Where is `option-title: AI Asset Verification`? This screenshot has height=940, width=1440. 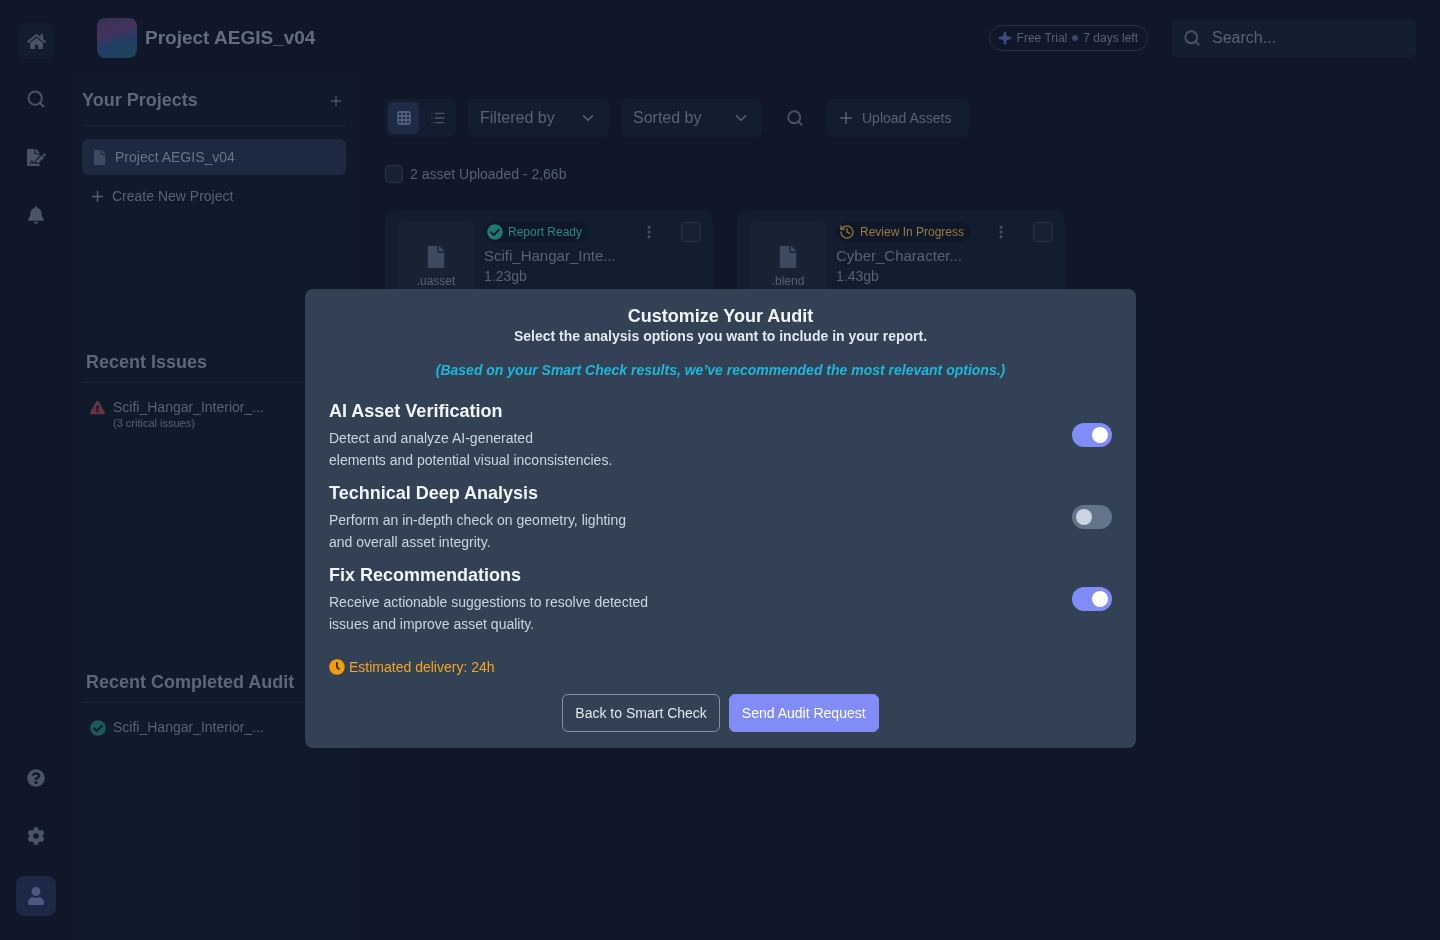 option-title: AI Asset Verification is located at coordinates (416, 411).